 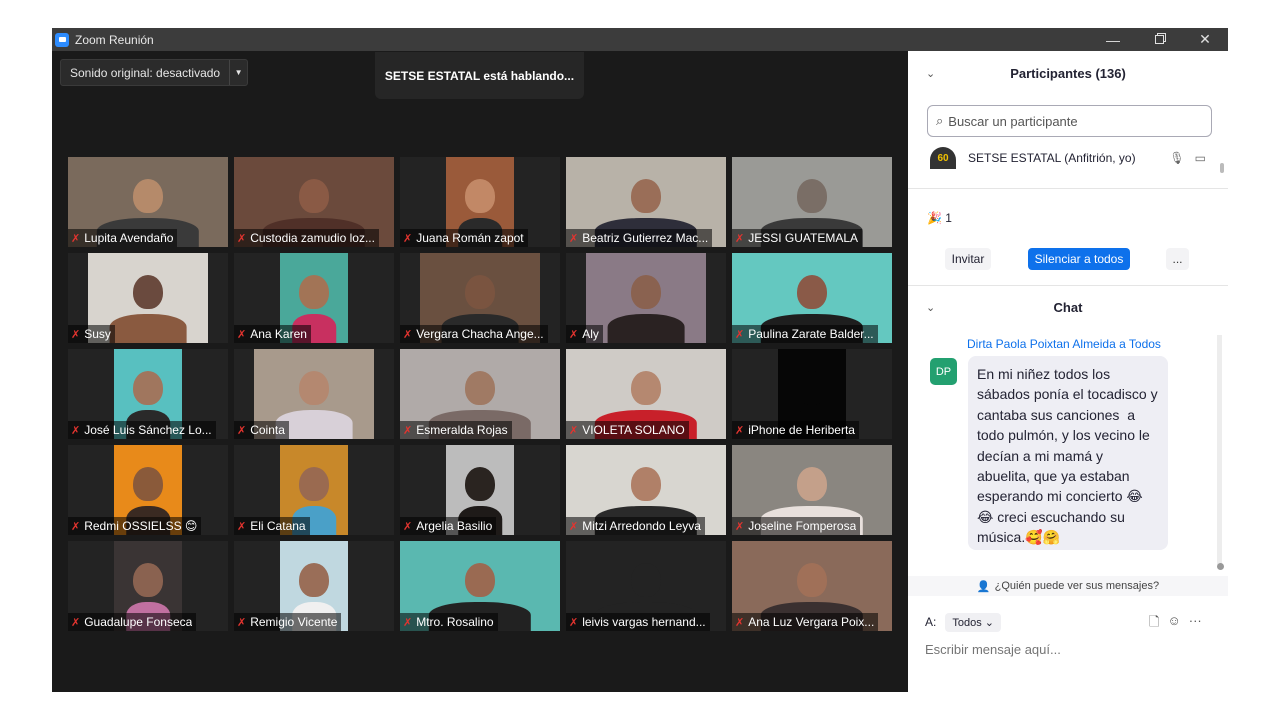 What do you see at coordinates (1065, 649) in the screenshot?
I see `chat-message-input` at bounding box center [1065, 649].